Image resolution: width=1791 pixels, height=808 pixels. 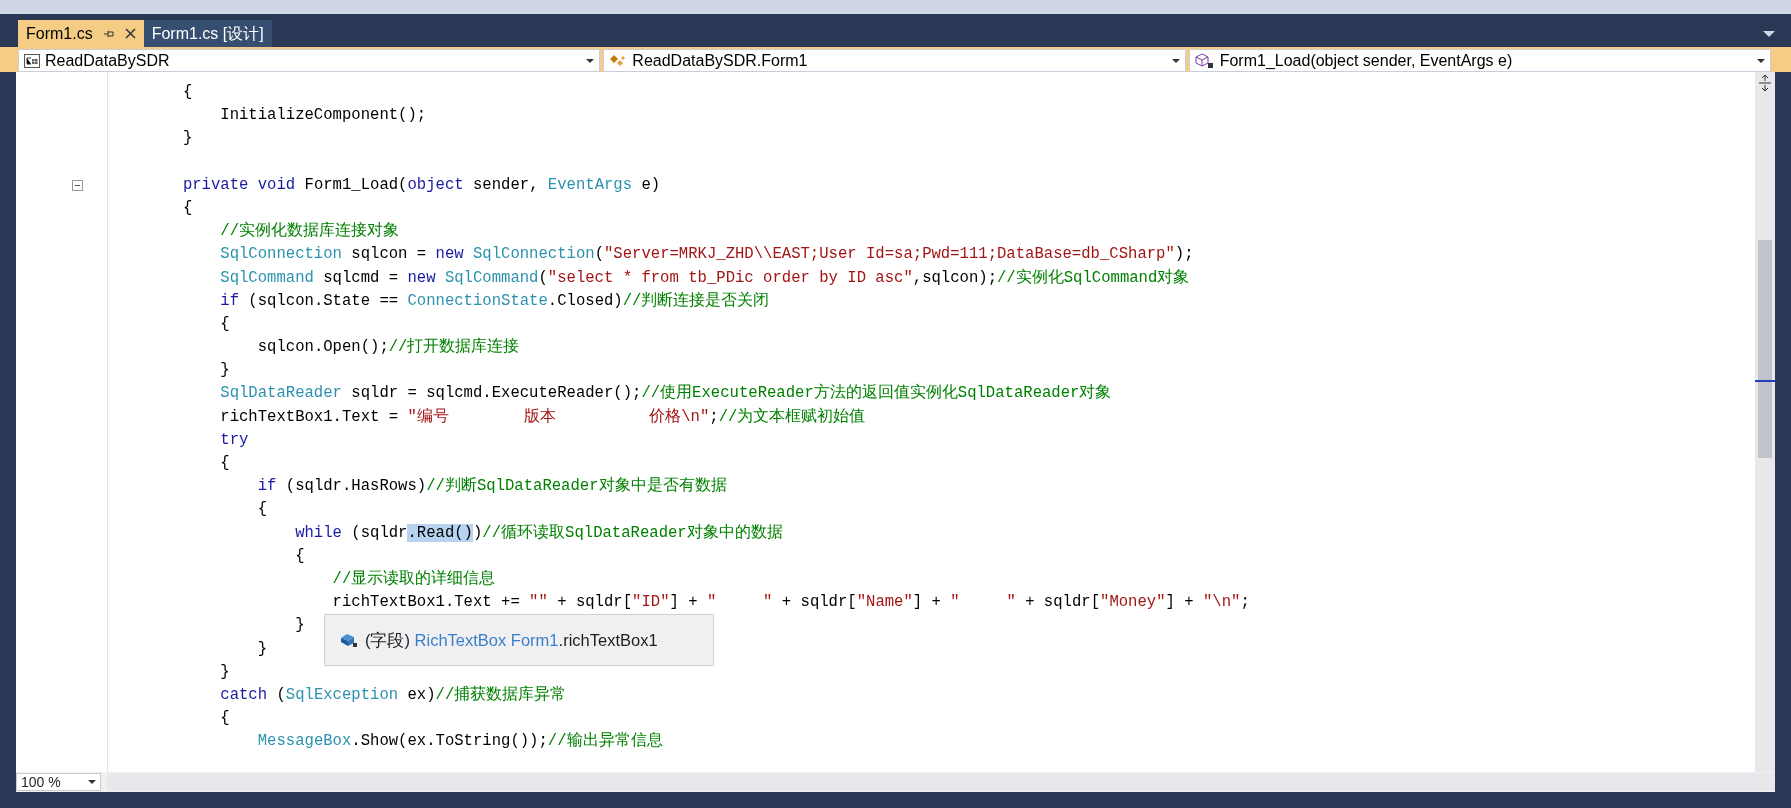 I want to click on code-line: //显示读取的详细信息, so click(x=414, y=579).